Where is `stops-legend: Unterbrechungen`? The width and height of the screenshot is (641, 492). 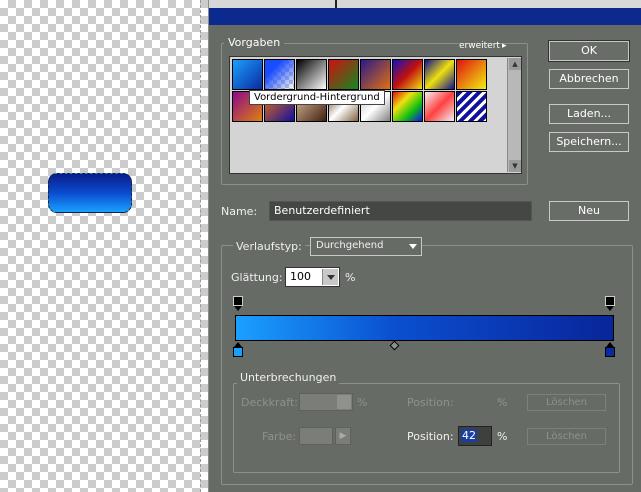 stops-legend: Unterbrechungen is located at coordinates (288, 377).